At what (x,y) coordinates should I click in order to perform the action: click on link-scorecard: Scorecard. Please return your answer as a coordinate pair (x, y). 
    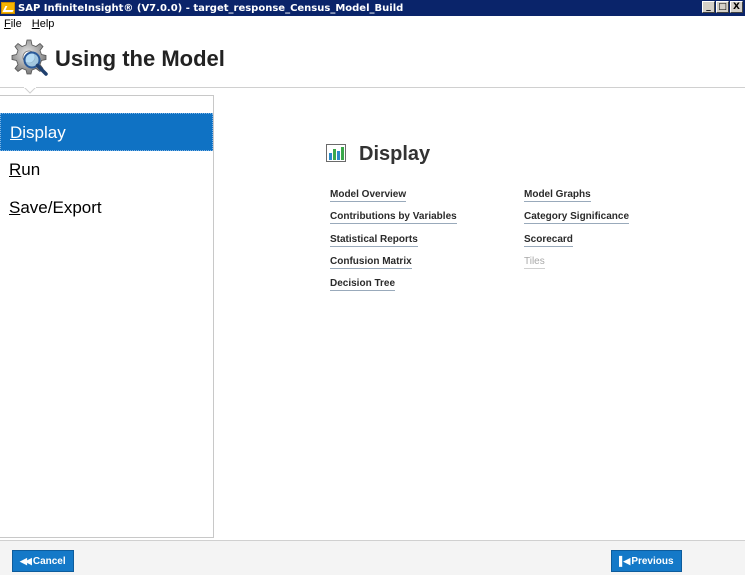
    Looking at the image, I should click on (548, 240).